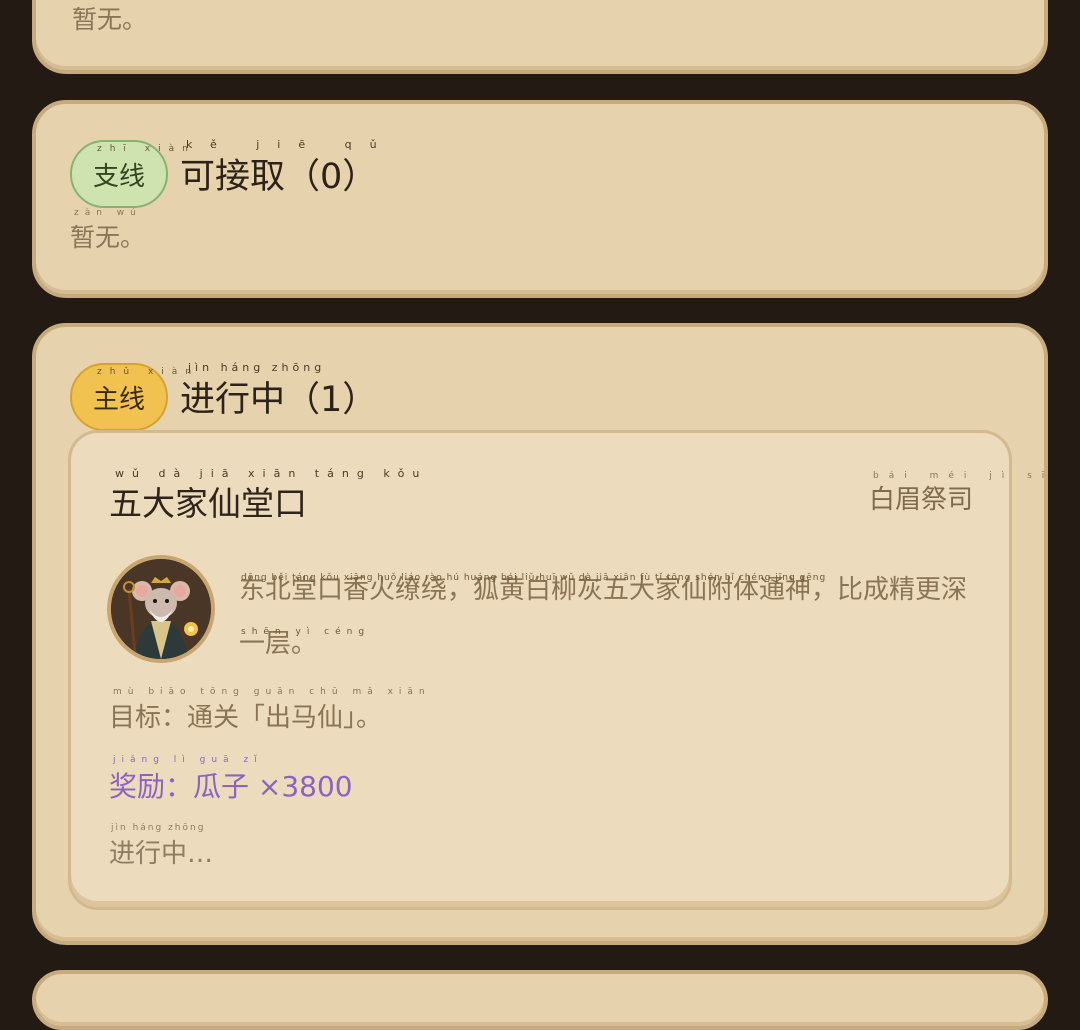 The image size is (1080, 1030). I want to click on section-title-text: 可接取（0）, so click(279, 177).